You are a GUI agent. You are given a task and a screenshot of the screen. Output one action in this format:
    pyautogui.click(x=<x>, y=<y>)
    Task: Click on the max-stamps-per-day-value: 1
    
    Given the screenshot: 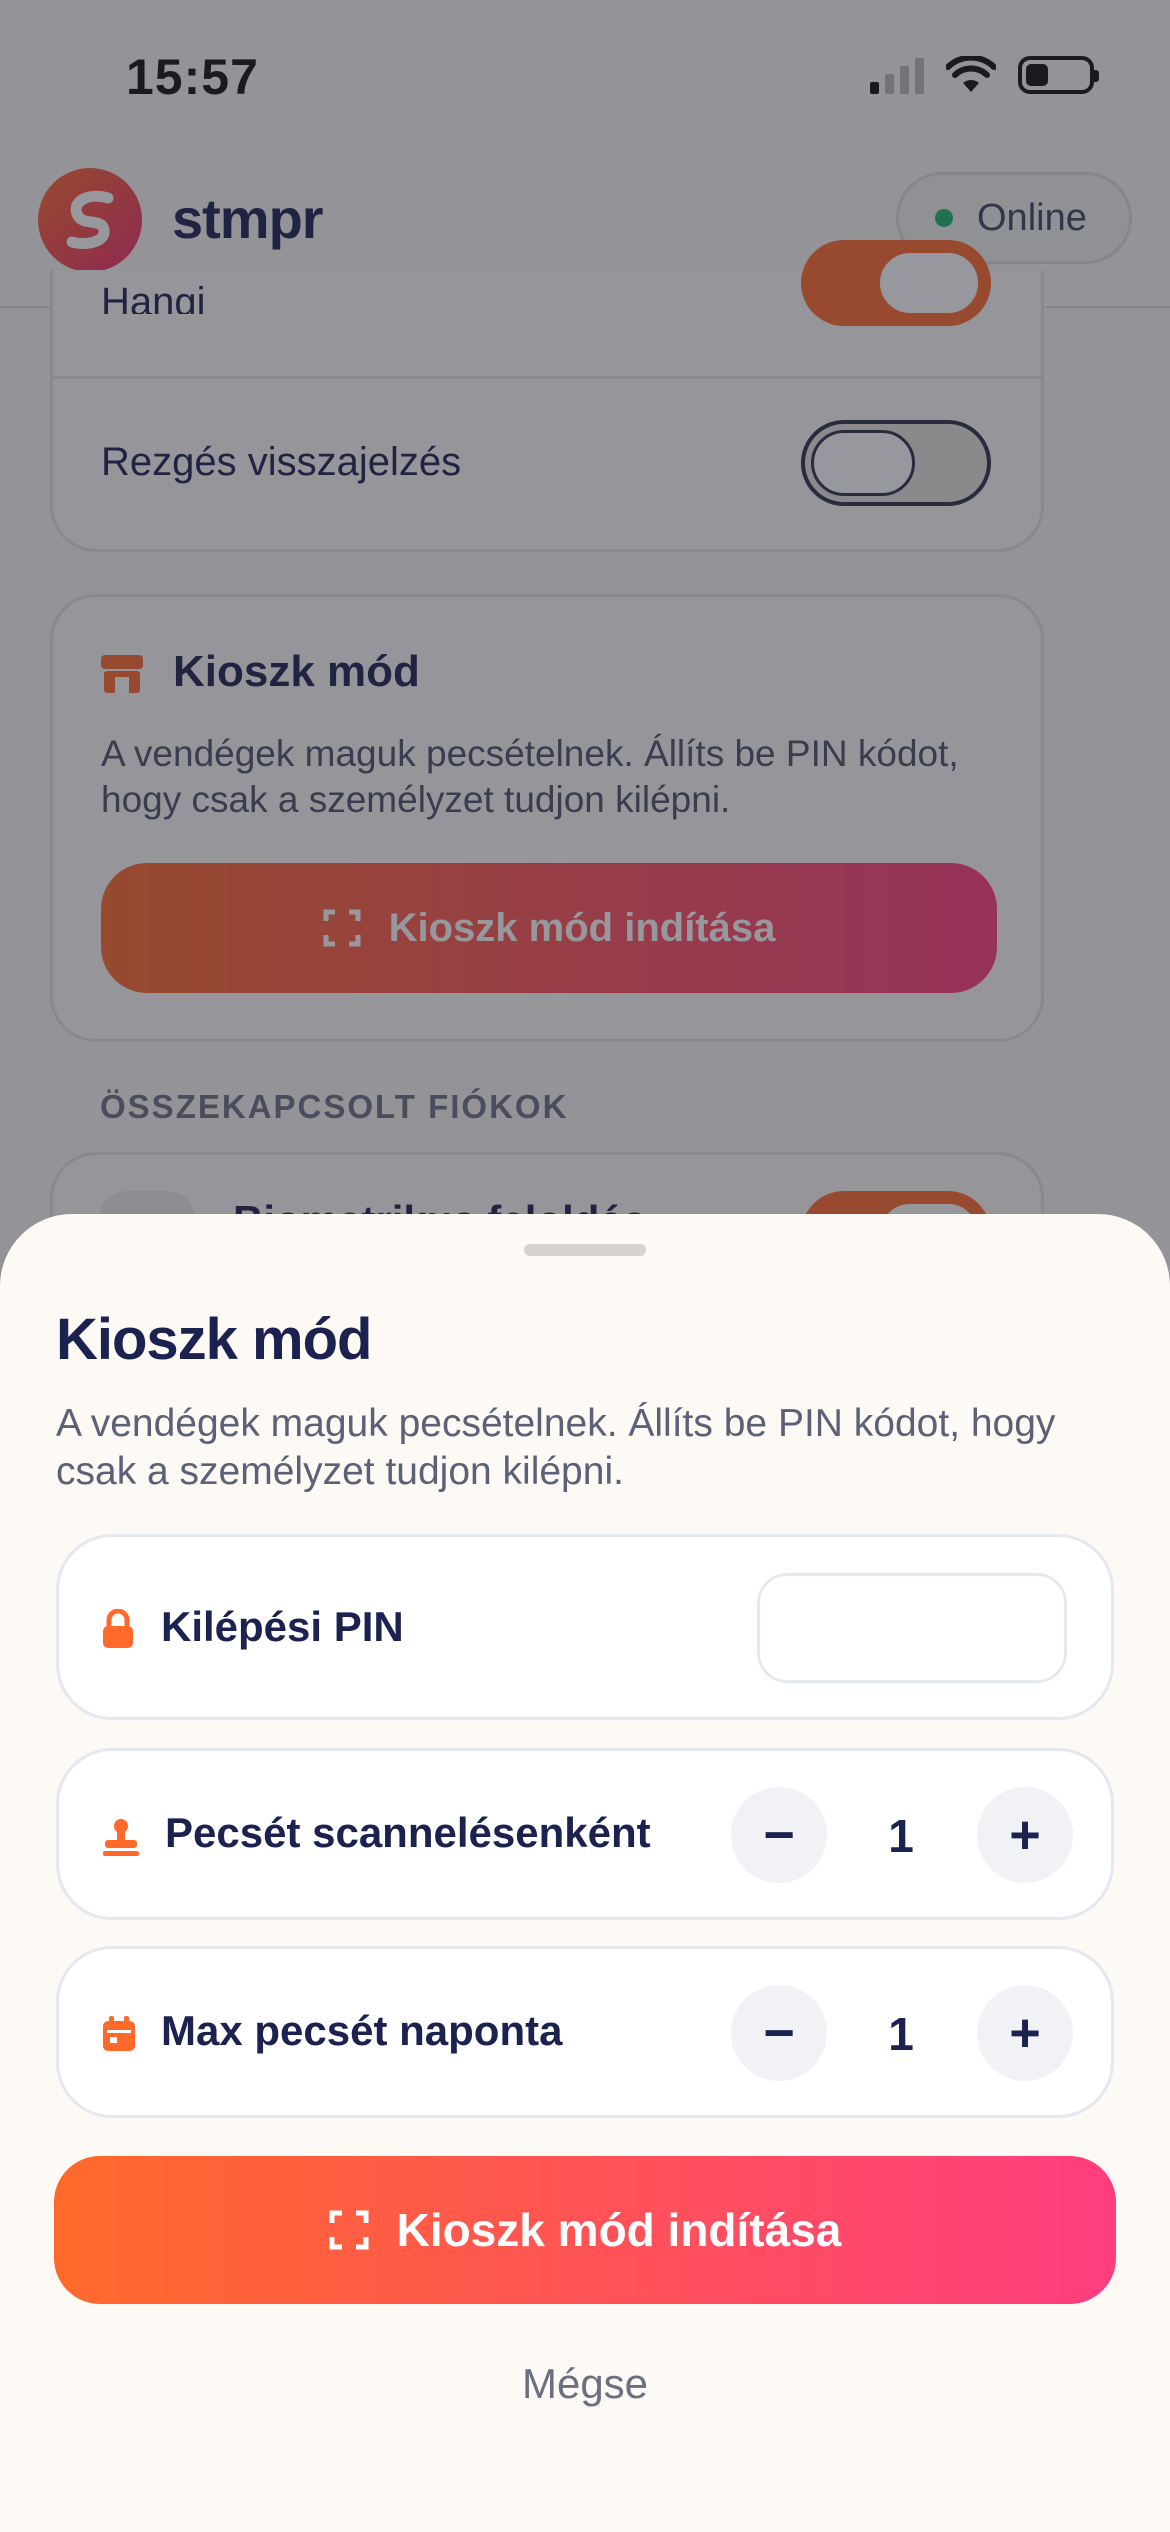 What is the action you would take?
    pyautogui.click(x=901, y=2034)
    